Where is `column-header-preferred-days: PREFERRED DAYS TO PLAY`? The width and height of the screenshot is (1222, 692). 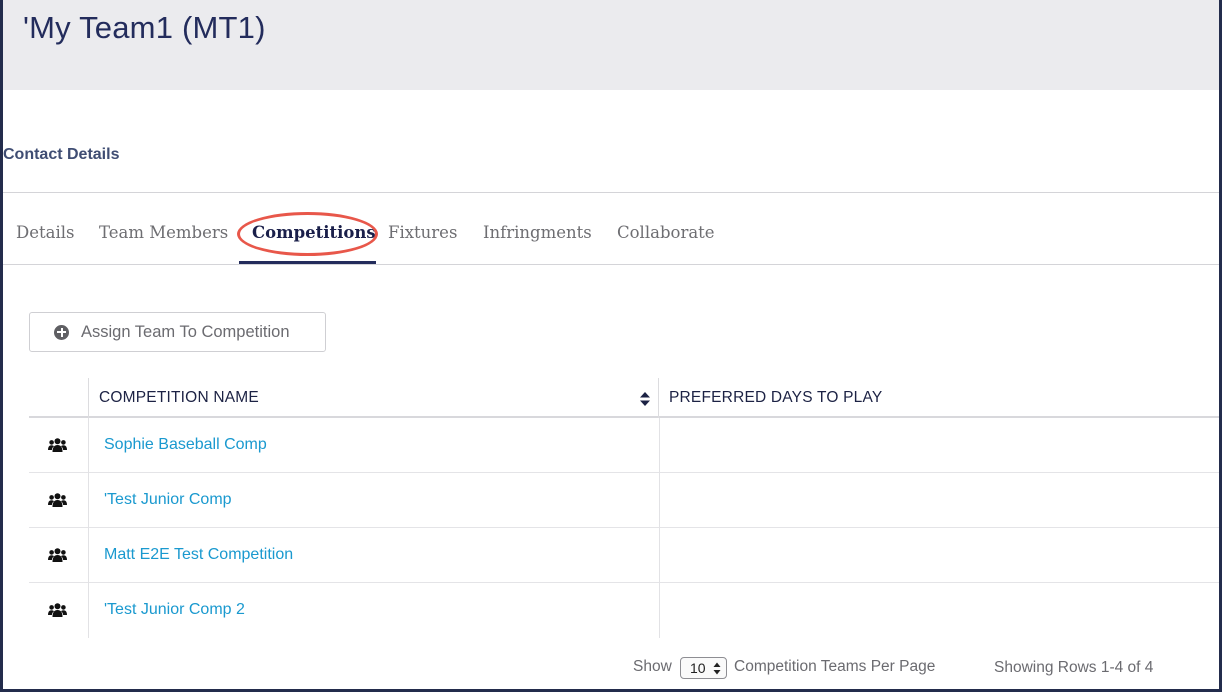
column-header-preferred-days: PREFERRED DAYS TO PLAY is located at coordinates (776, 397).